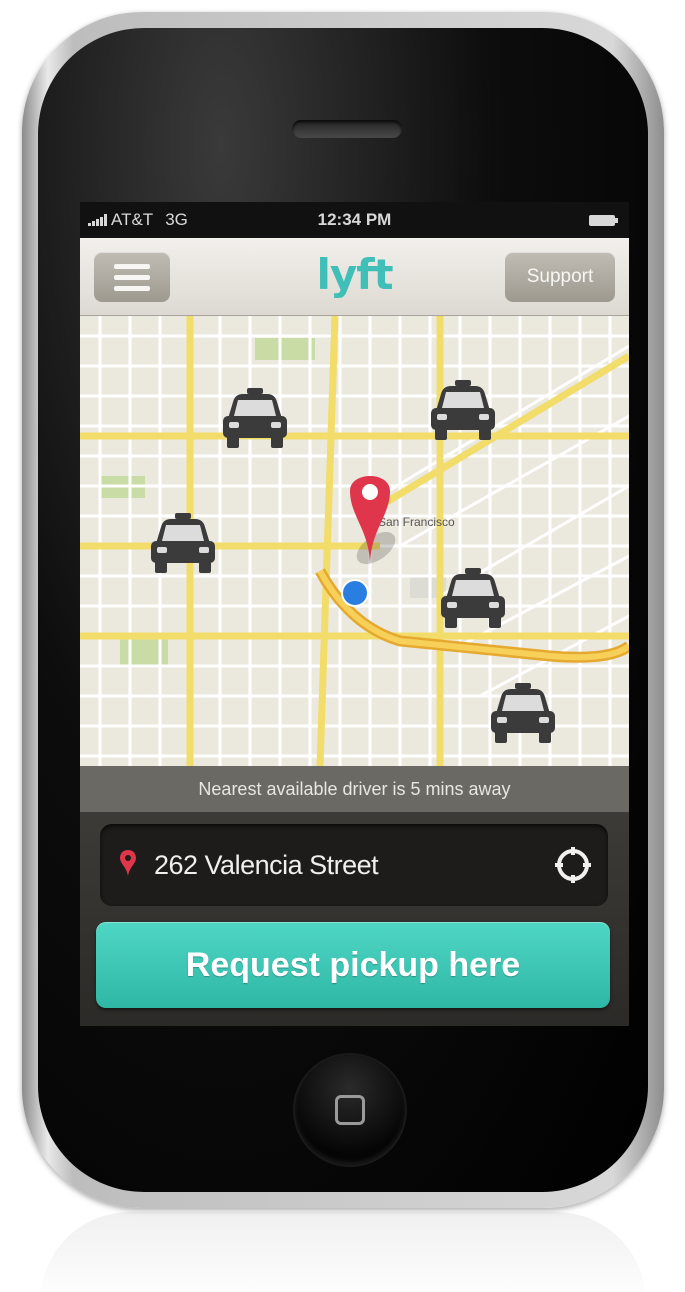  Describe the element at coordinates (354, 789) in the screenshot. I see `eta-banner: Nearest available driver is 5 mins away` at that location.